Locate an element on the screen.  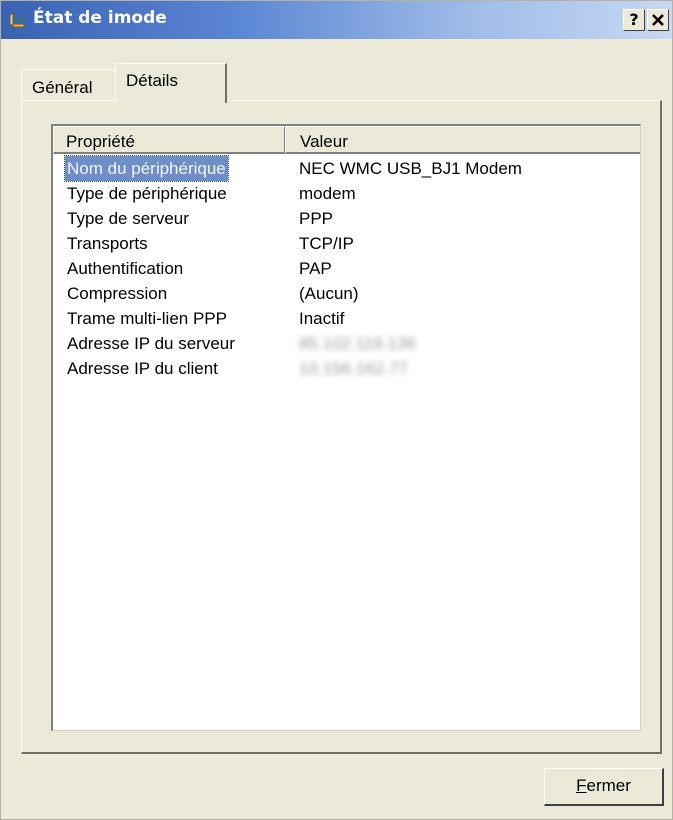
table-row: Compression (Aucun) is located at coordinates (346, 293).